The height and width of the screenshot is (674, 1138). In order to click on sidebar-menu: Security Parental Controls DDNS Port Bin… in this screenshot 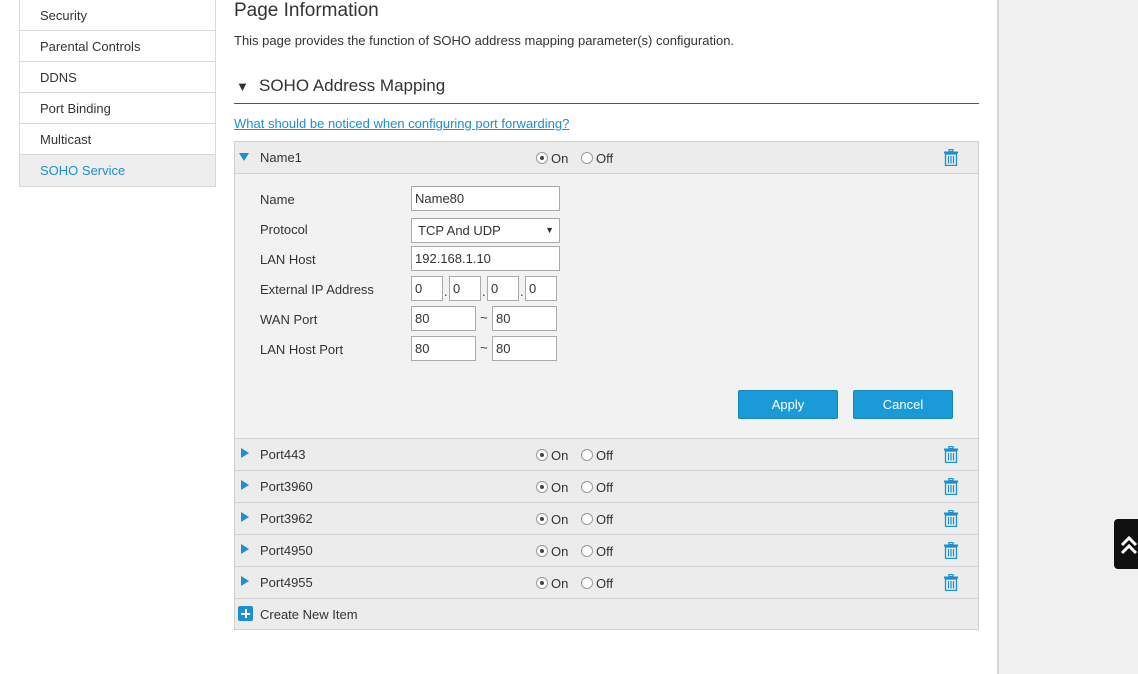, I will do `click(117, 93)`.